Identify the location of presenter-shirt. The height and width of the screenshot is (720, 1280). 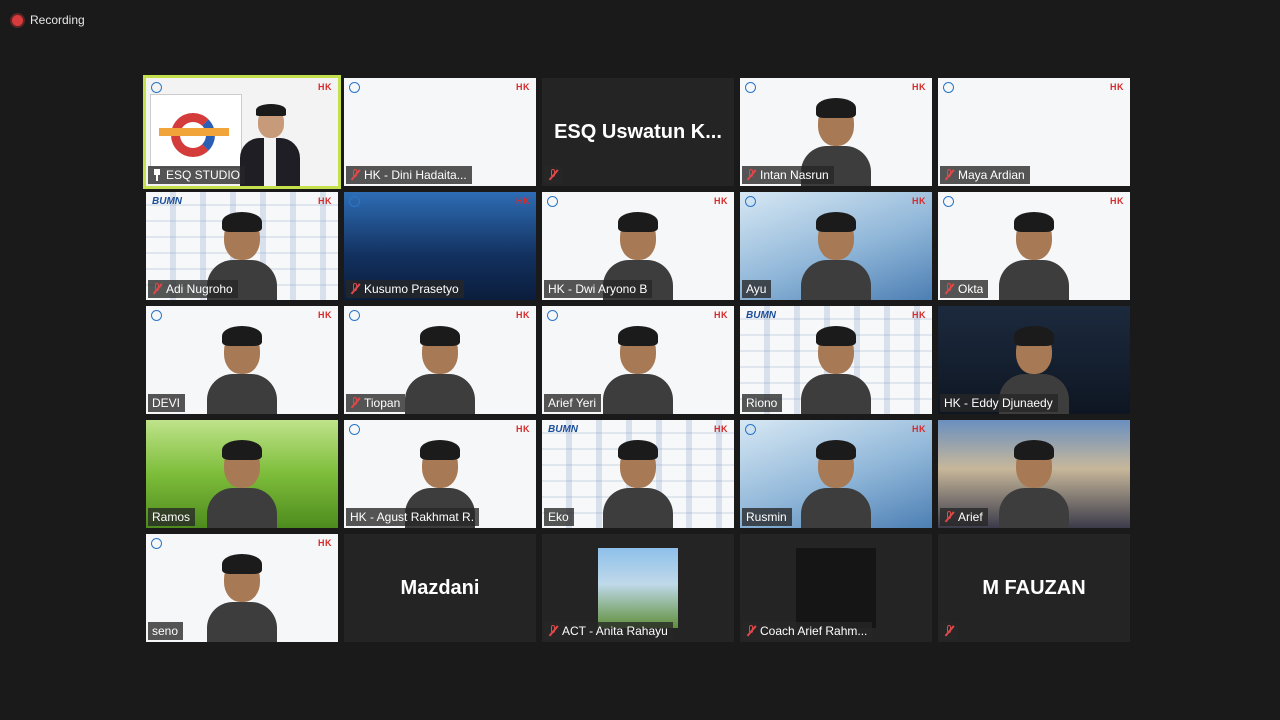
(270, 162).